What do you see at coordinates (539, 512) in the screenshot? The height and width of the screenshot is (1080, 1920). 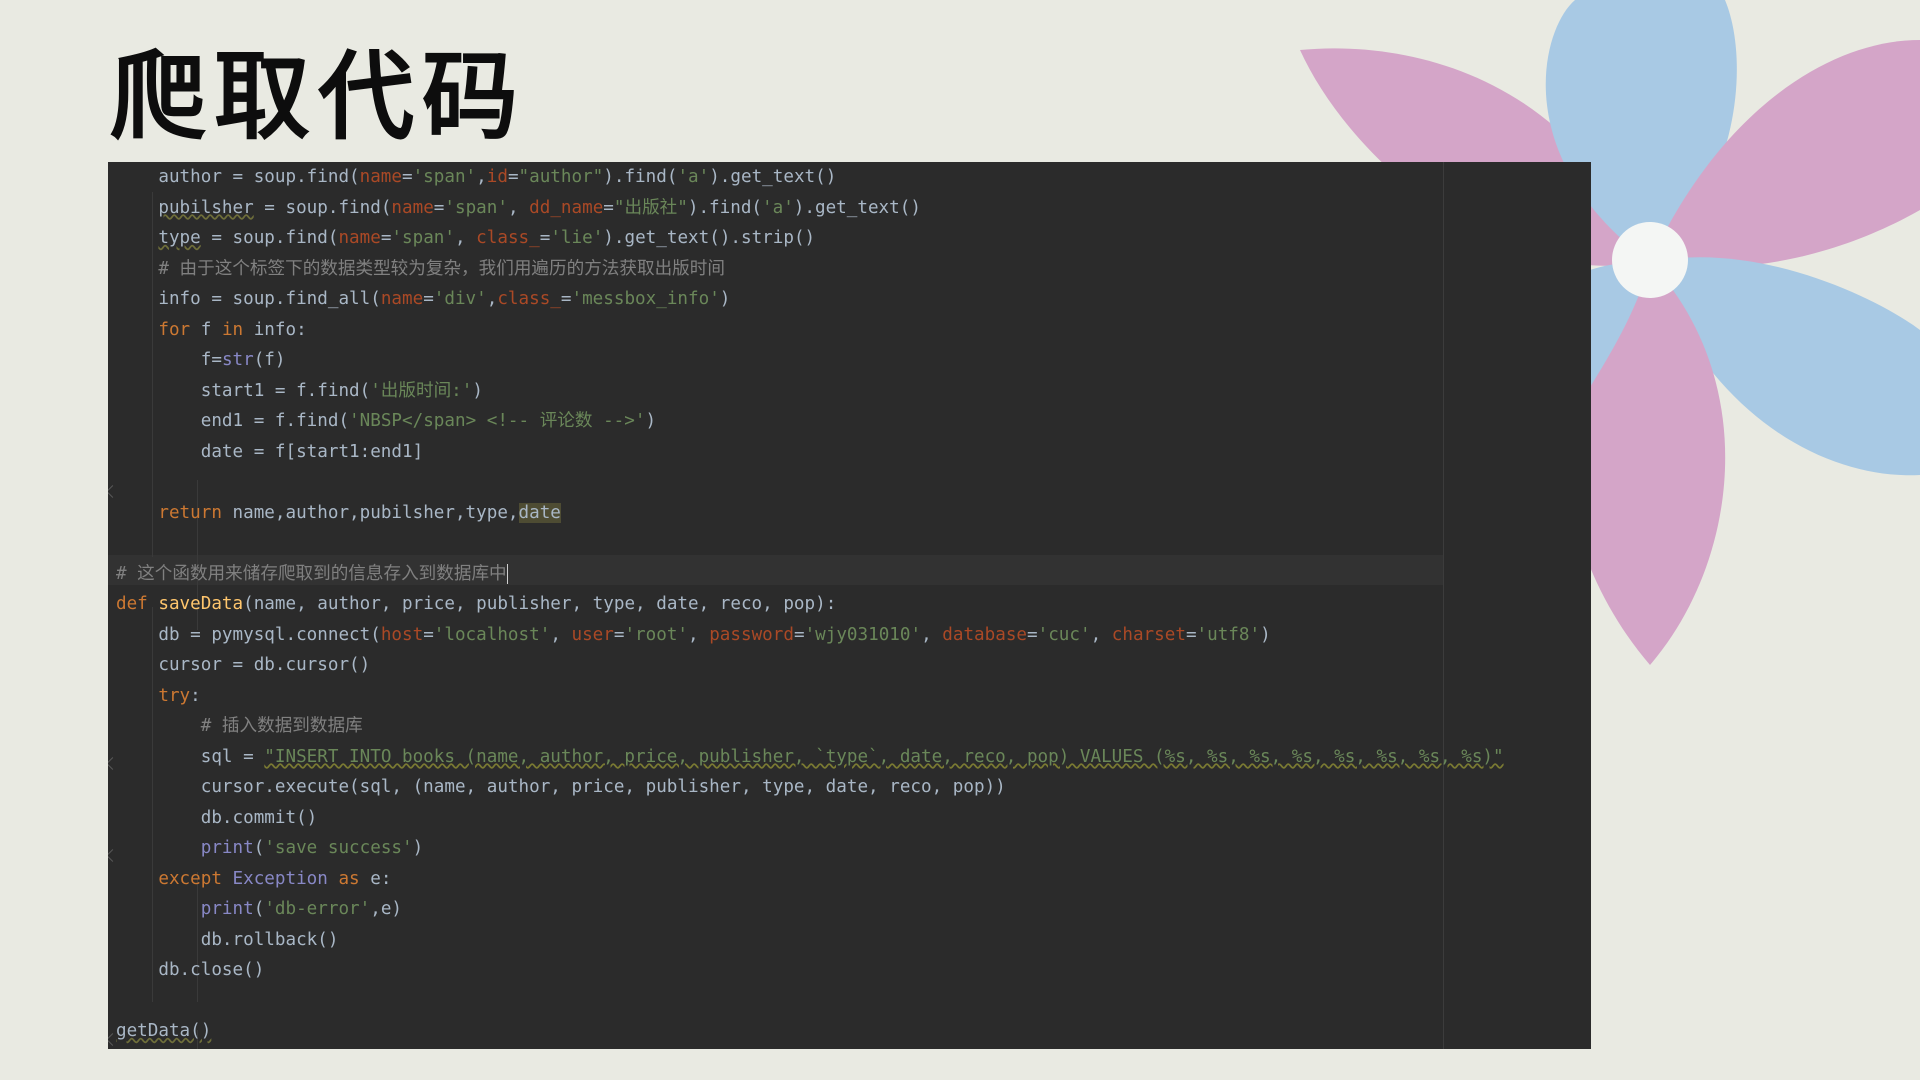 I see `code-token: date` at bounding box center [539, 512].